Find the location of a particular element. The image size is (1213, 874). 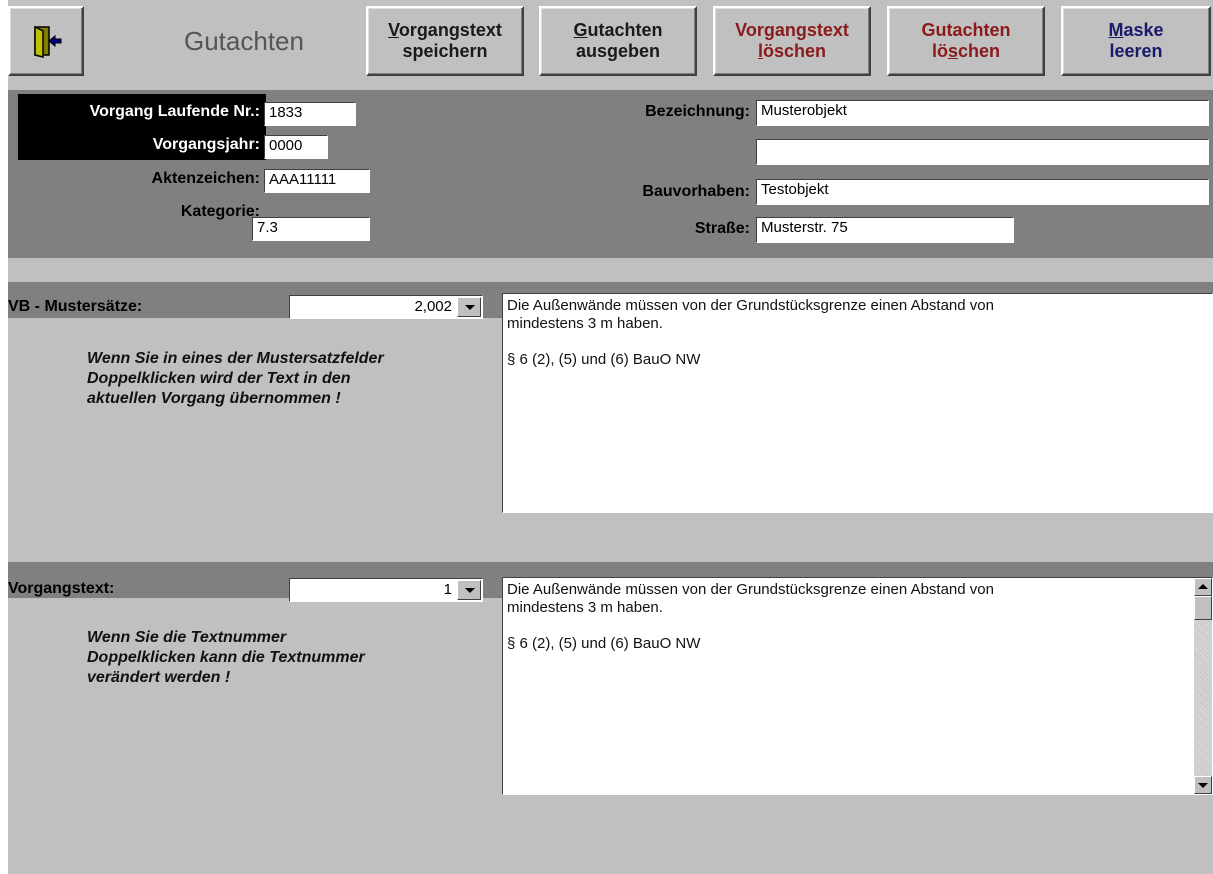

scrollbar-thumb is located at coordinates (1203, 608).